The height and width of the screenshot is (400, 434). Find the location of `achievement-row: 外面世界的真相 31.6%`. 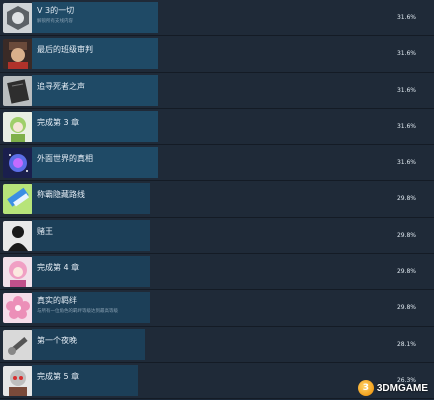

achievement-row: 外面世界的真相 31.6% is located at coordinates (217, 163).